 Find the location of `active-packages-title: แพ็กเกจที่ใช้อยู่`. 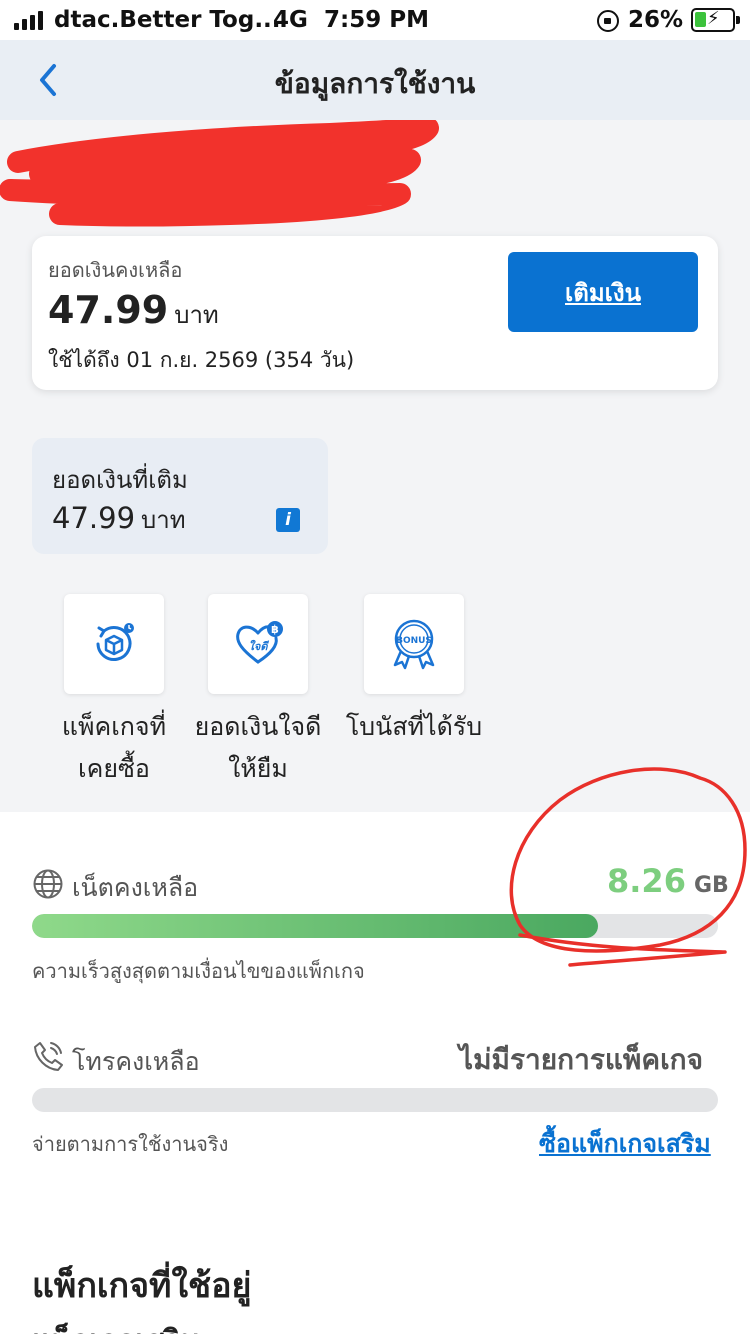

active-packages-title: แพ็กเกจที่ใช้อยู่ is located at coordinates (142, 1286).